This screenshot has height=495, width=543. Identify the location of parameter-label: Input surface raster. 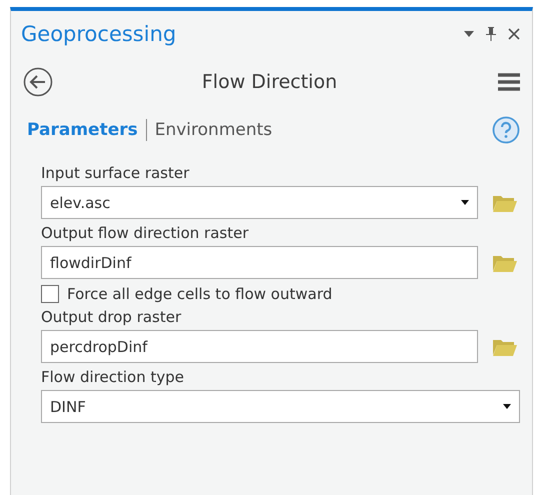
(115, 173).